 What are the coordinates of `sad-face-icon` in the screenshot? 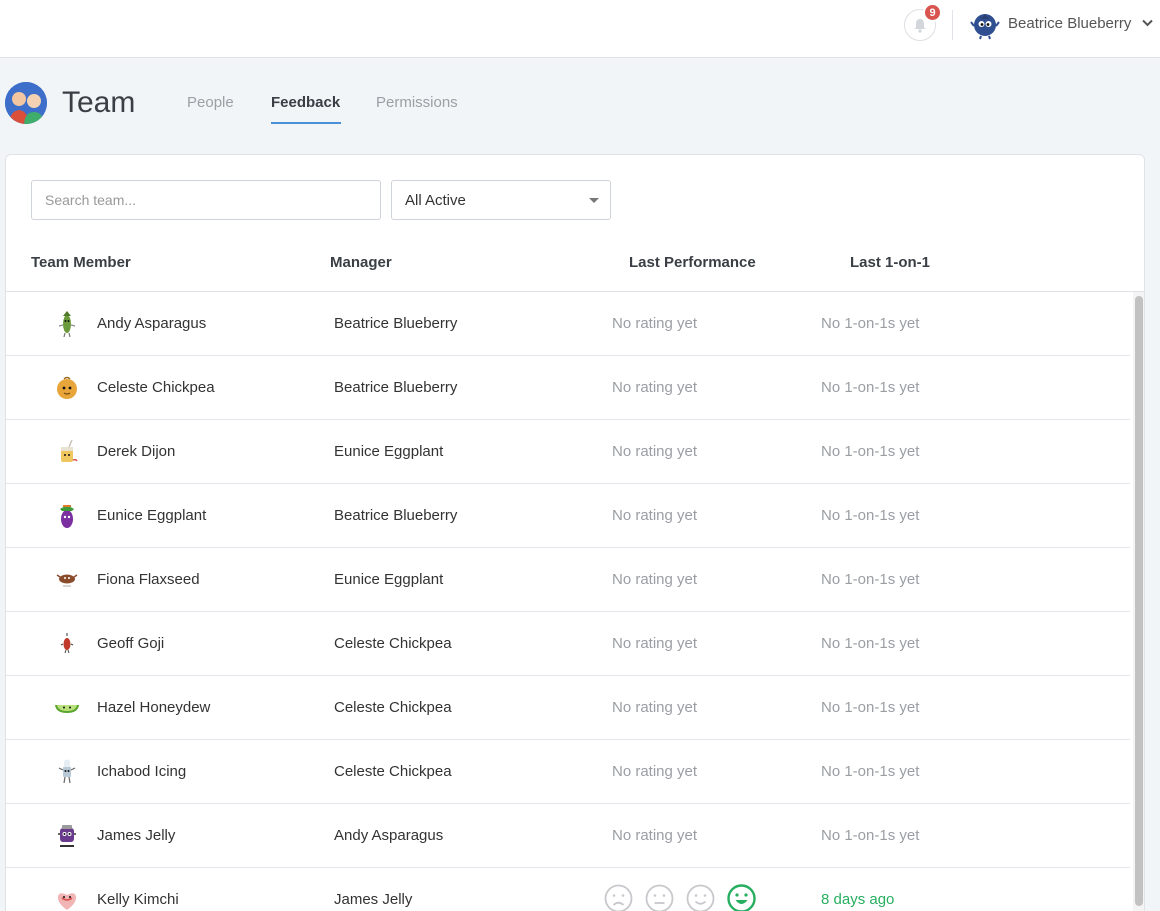 It's located at (618, 897).